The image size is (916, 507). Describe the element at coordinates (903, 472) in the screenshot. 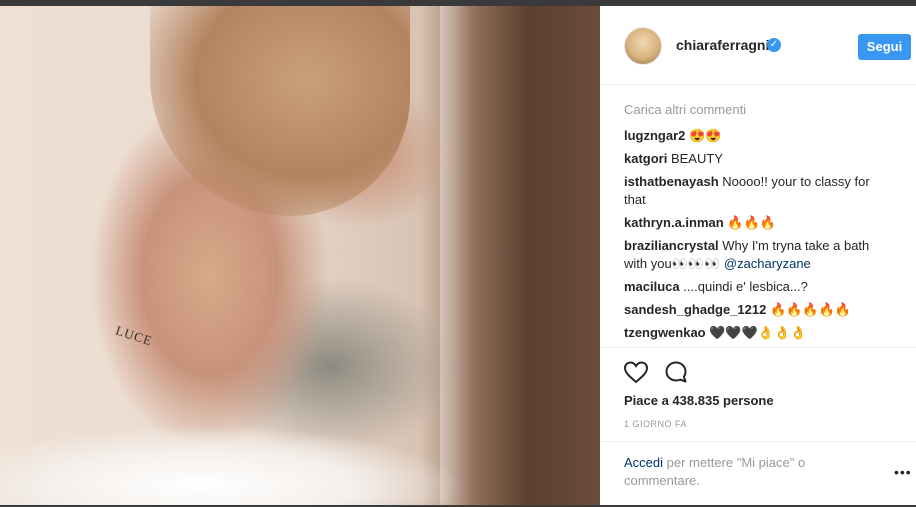

I see `more-options-icon: •••` at that location.